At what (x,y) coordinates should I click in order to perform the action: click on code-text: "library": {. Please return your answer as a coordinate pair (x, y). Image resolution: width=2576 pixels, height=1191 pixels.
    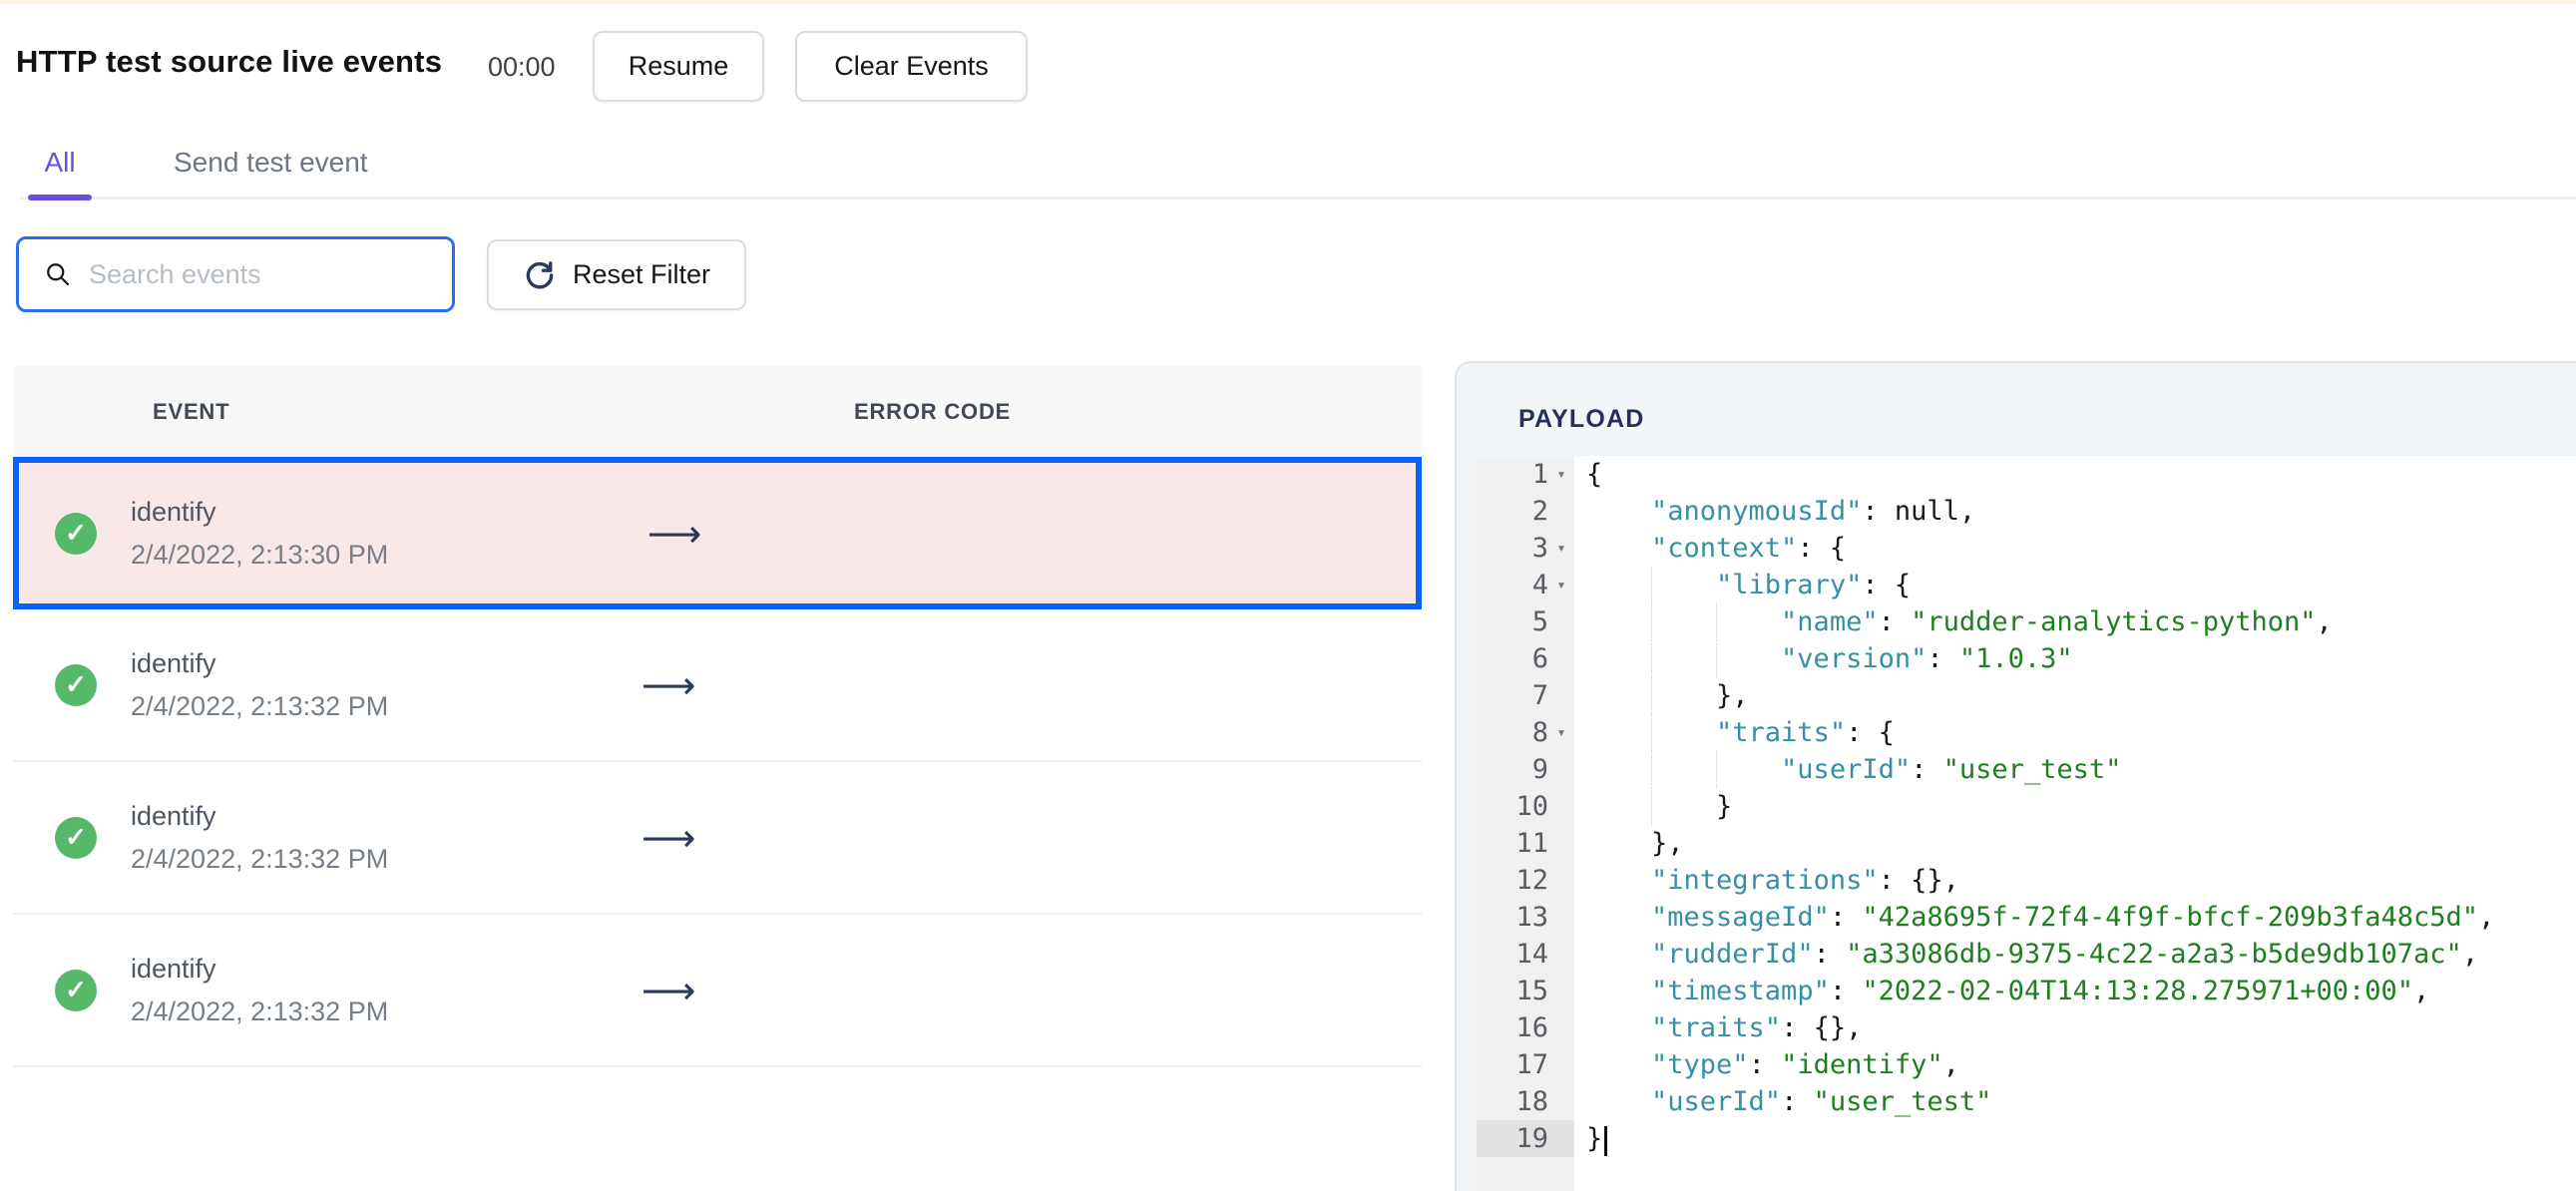
    Looking at the image, I should click on (1742, 585).